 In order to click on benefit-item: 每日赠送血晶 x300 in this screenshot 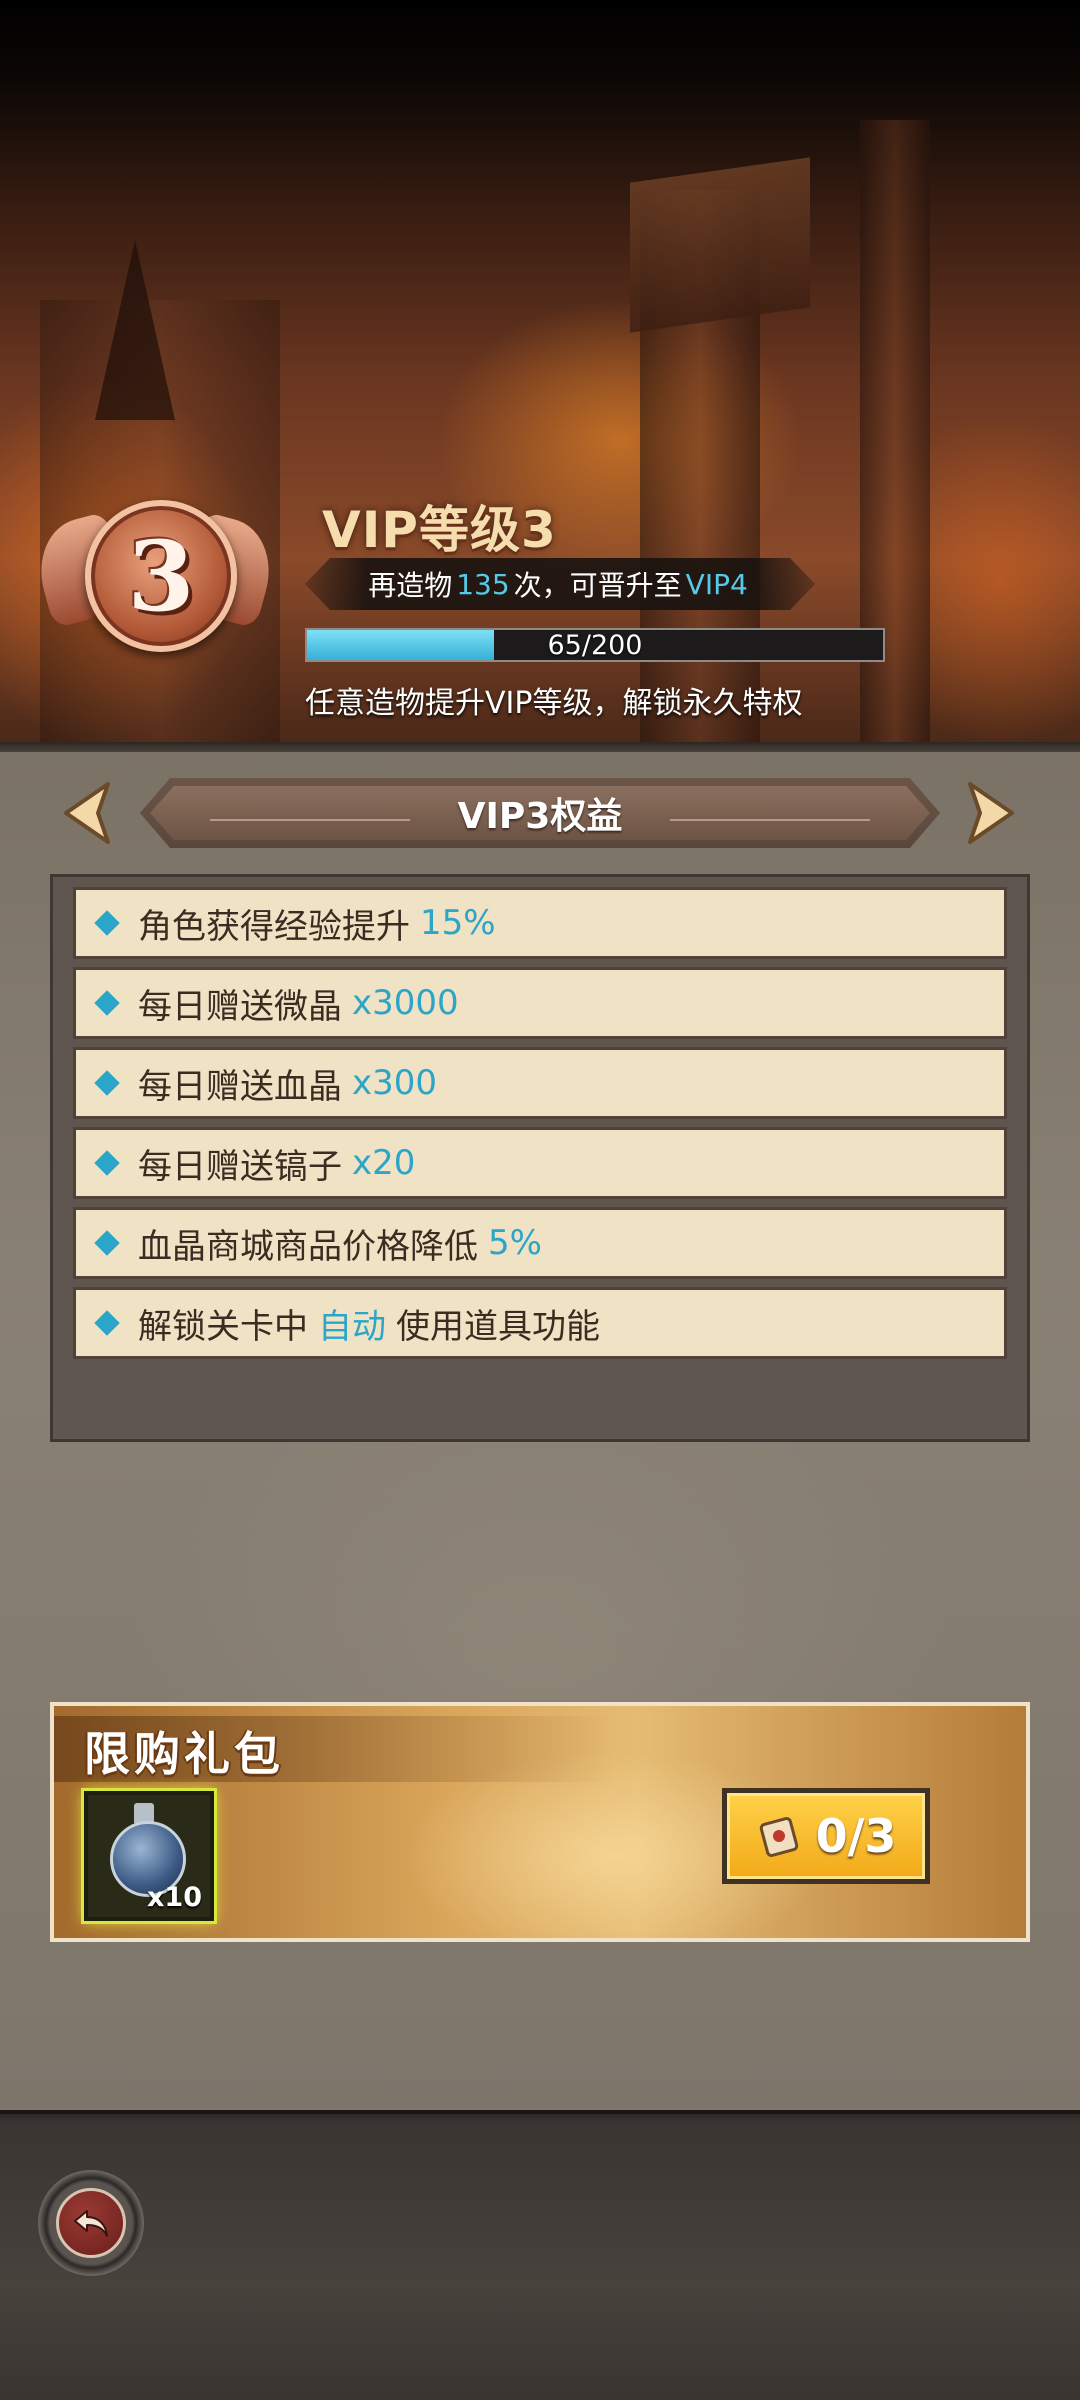, I will do `click(540, 1083)`.